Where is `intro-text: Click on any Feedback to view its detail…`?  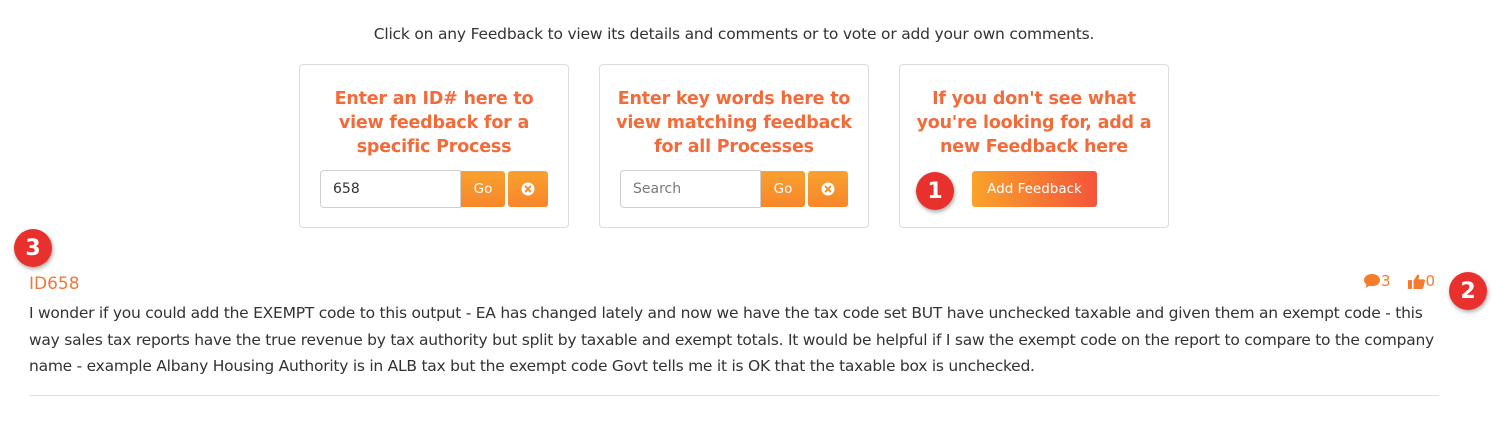
intro-text: Click on any Feedback to view its detail… is located at coordinates (734, 34).